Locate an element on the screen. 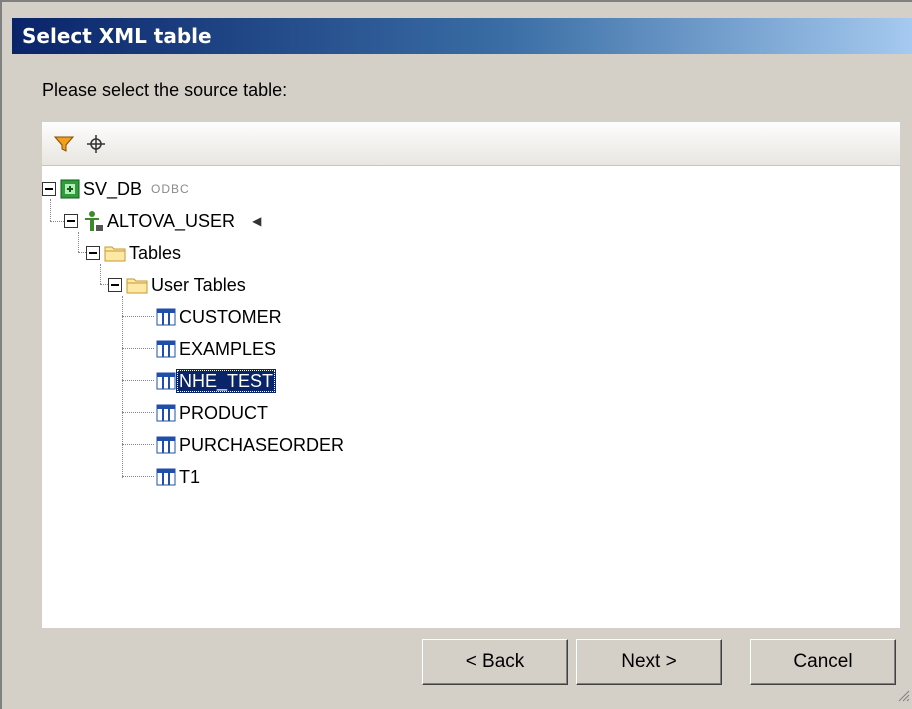  tree-node-tables-folder: Tables is located at coordinates (135, 253).